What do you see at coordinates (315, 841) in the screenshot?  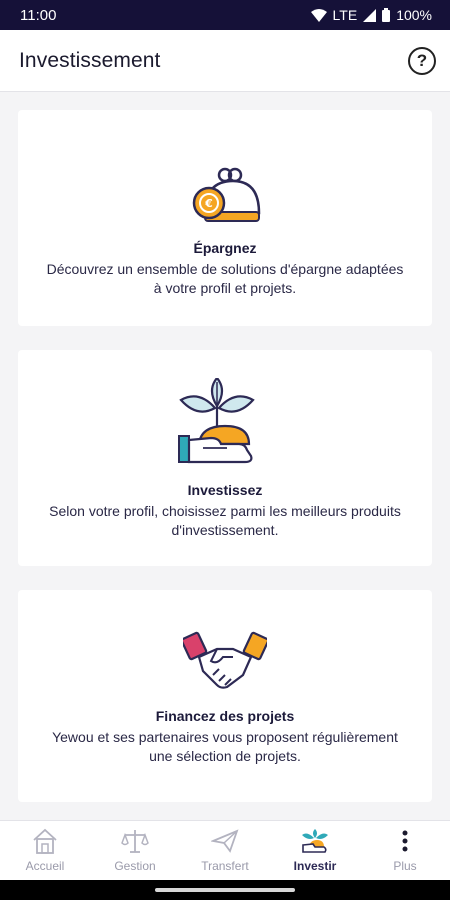 I see `invest-icon` at bounding box center [315, 841].